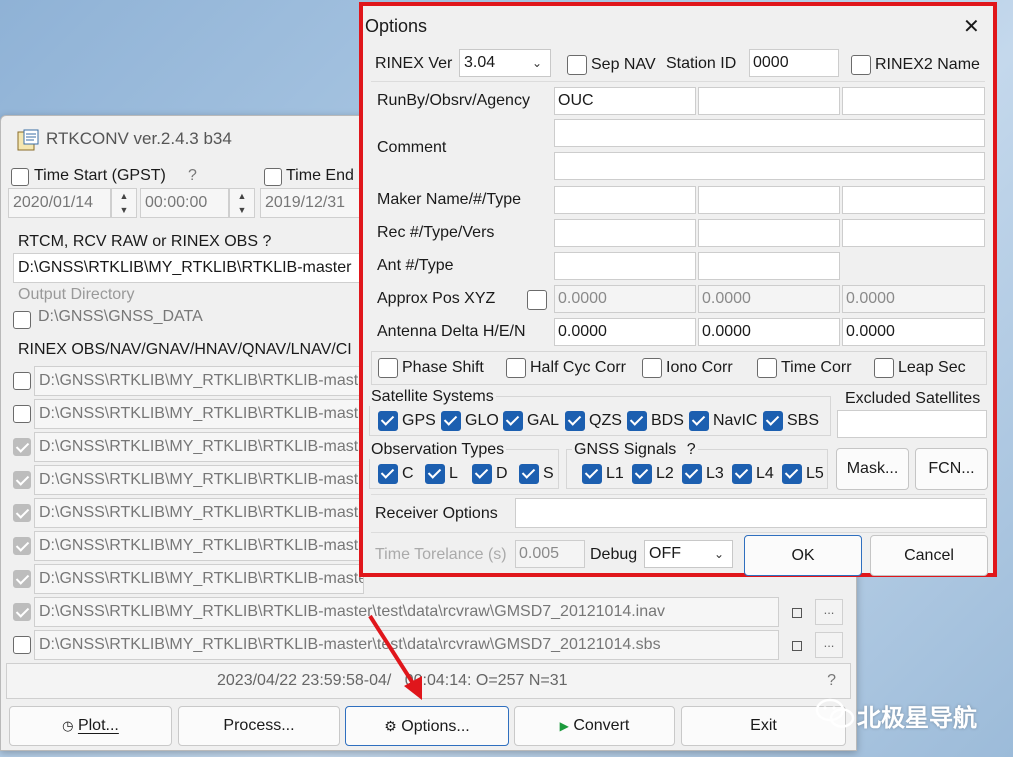  What do you see at coordinates (932, 367) in the screenshot?
I see `correction-label: Leap Sec` at bounding box center [932, 367].